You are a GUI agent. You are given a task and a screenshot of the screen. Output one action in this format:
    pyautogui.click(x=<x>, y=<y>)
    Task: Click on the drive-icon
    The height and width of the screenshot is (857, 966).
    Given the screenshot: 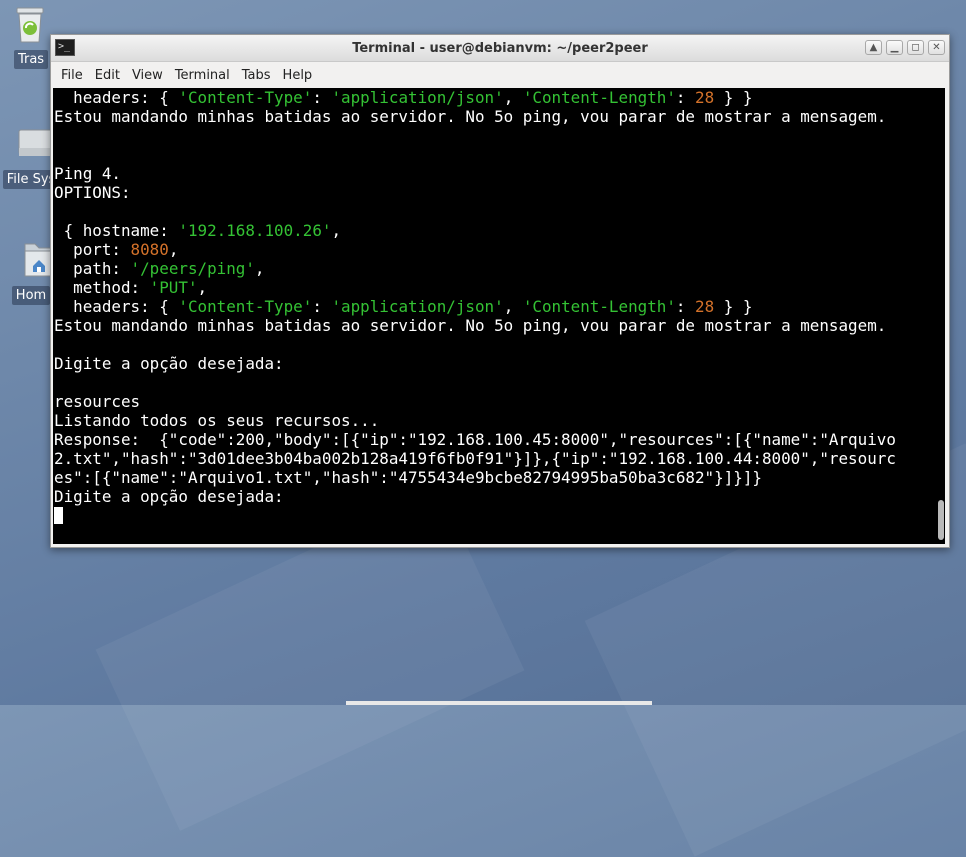 What is the action you would take?
    pyautogui.click(x=31, y=144)
    